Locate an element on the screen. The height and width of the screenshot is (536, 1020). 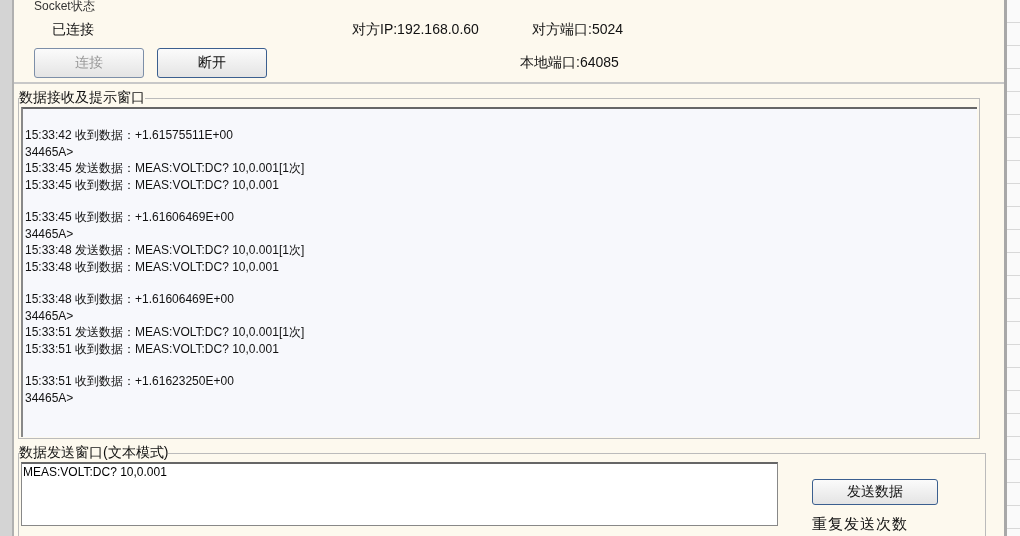
log-line: 15:33:48 发送数据：MEAS:VOLT:DC? 10,0.001[1次] is located at coordinates (165, 250).